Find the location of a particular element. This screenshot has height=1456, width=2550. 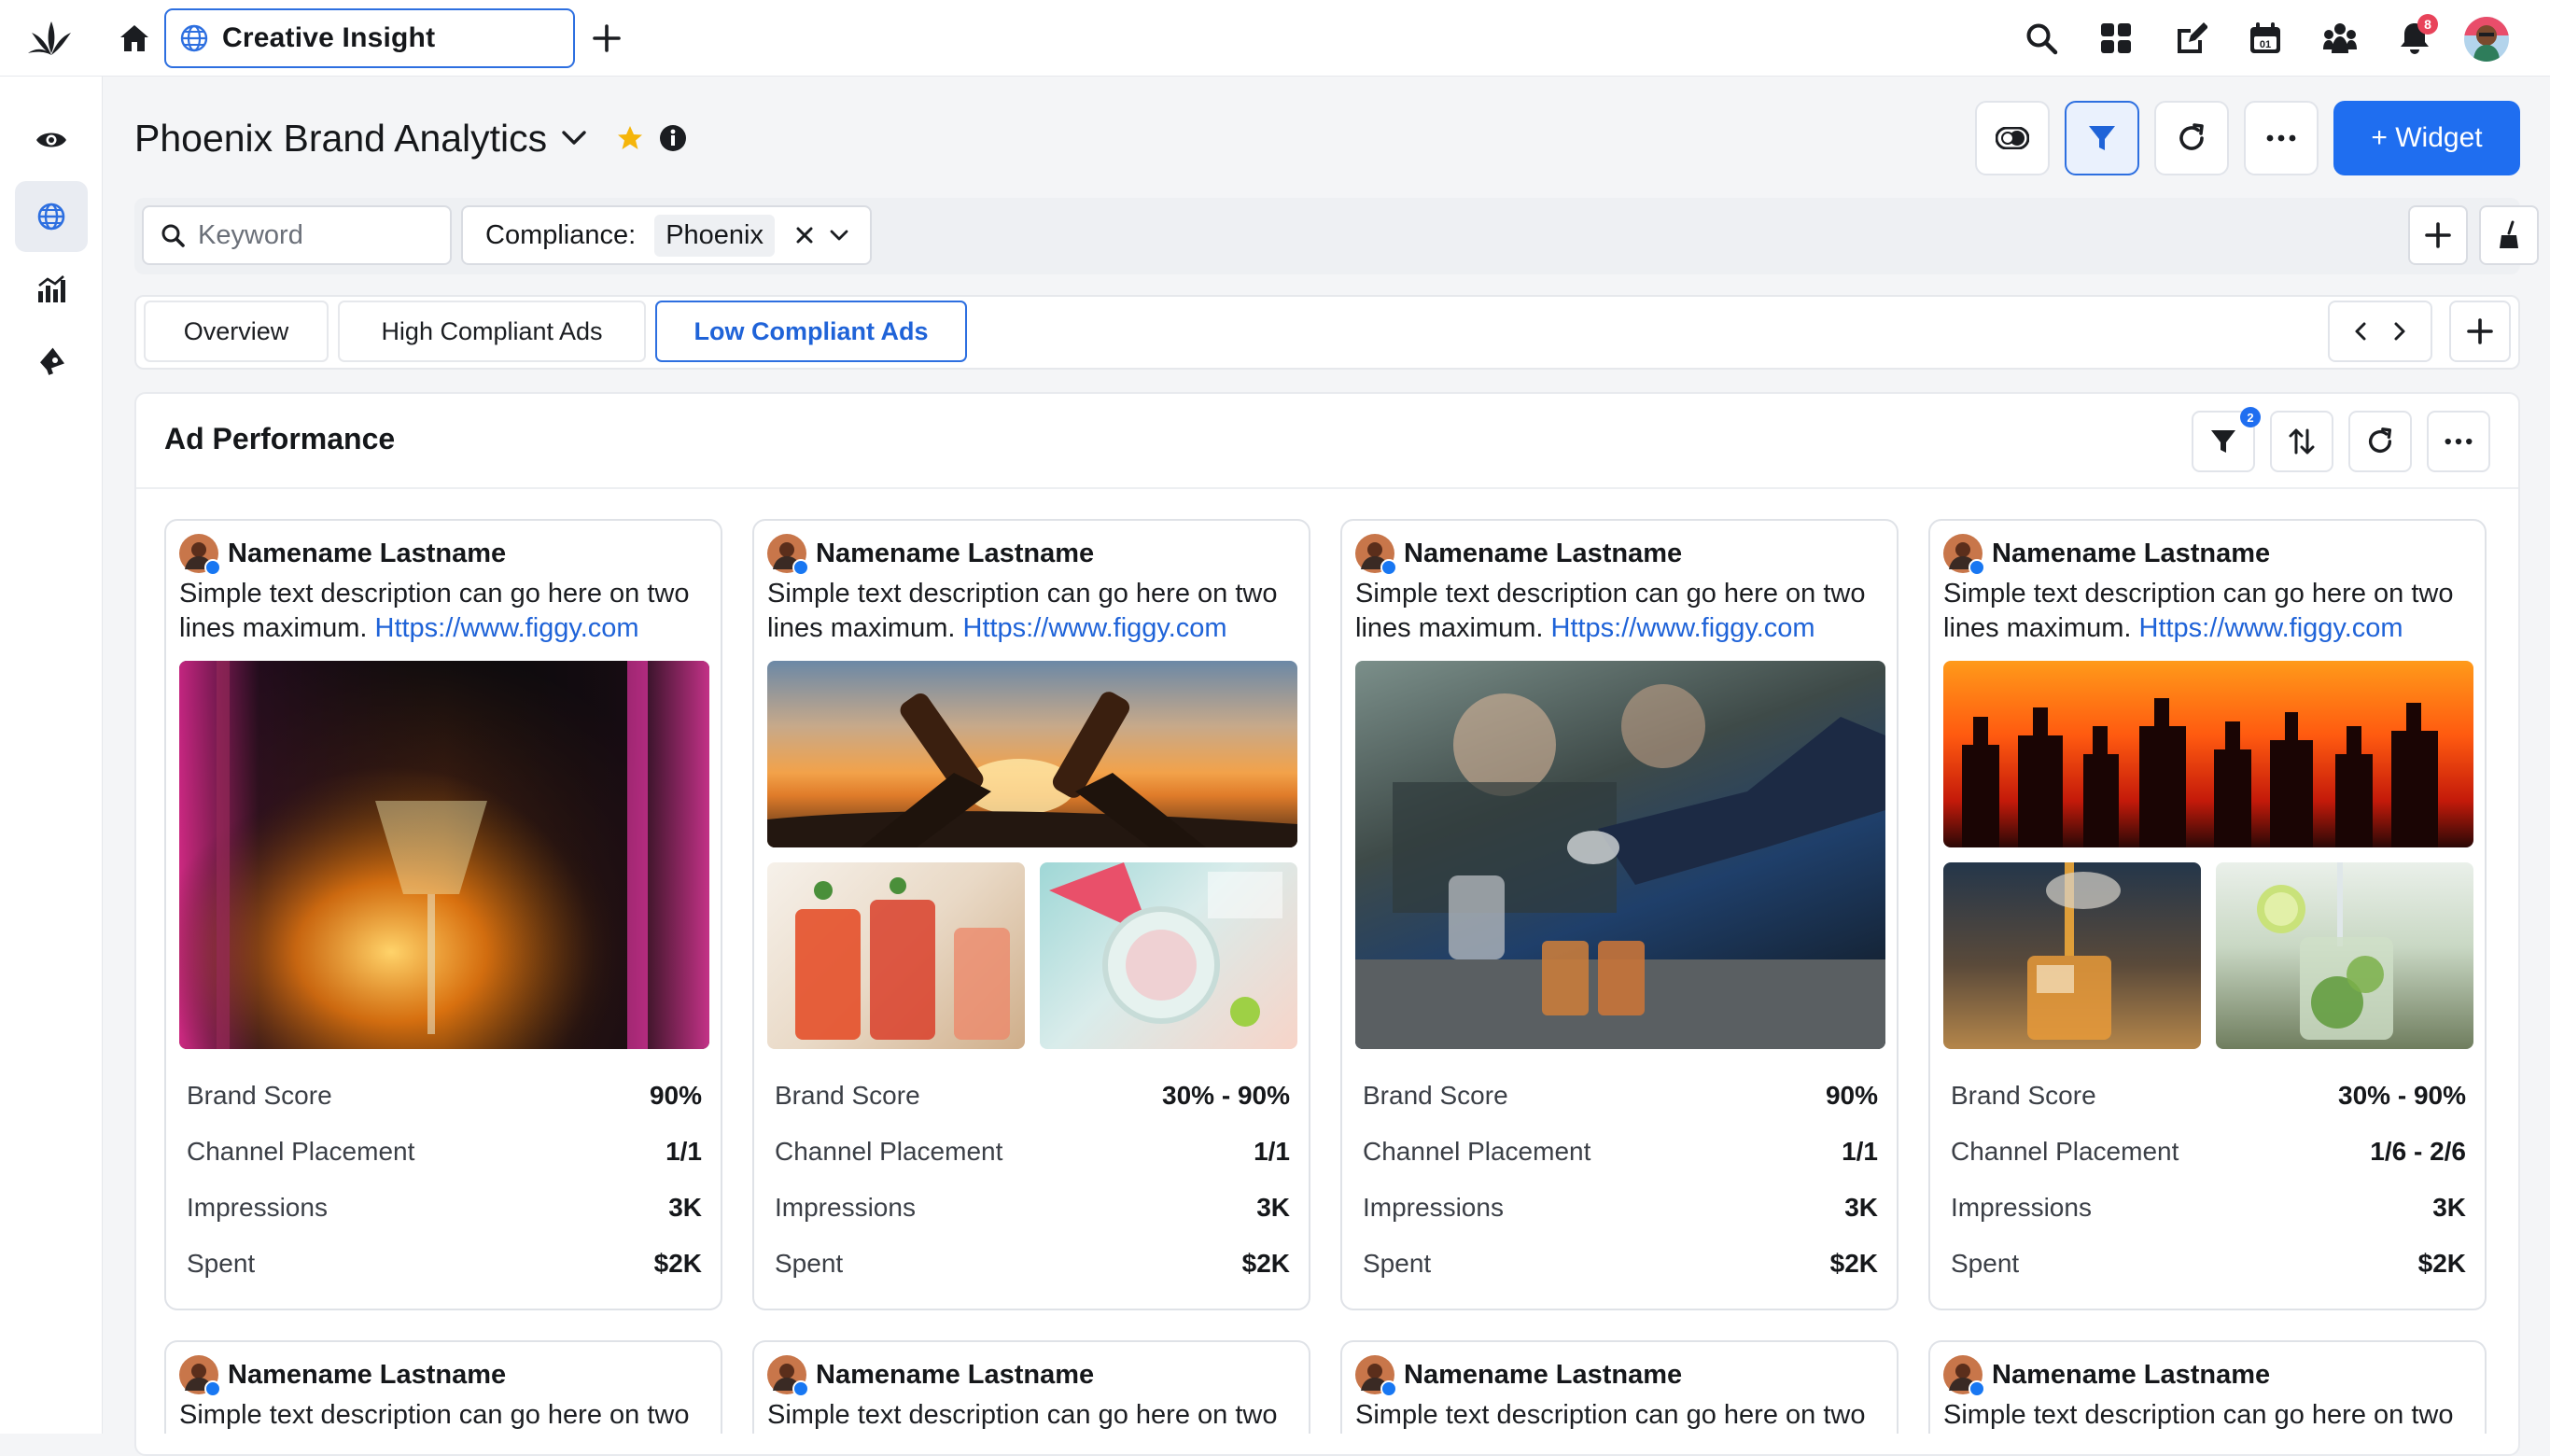

sort-icon is located at coordinates (2302, 441).